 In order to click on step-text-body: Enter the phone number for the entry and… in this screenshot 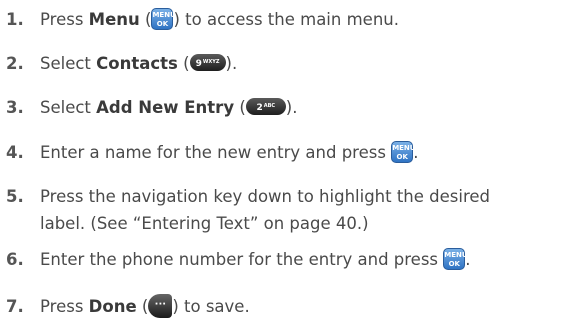, I will do `click(242, 259)`.